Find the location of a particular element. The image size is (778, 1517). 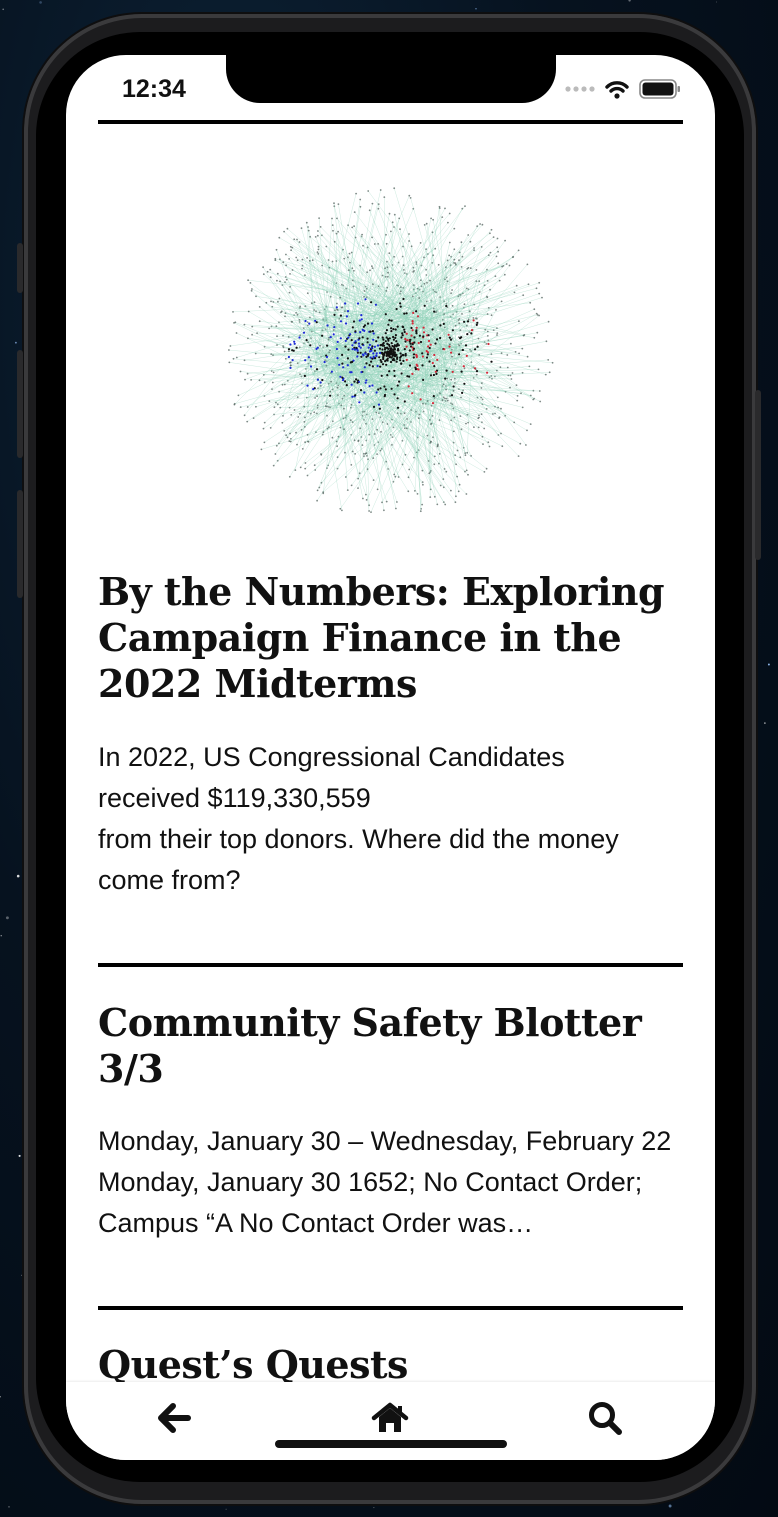

cellular-signal-icon is located at coordinates (580, 89).